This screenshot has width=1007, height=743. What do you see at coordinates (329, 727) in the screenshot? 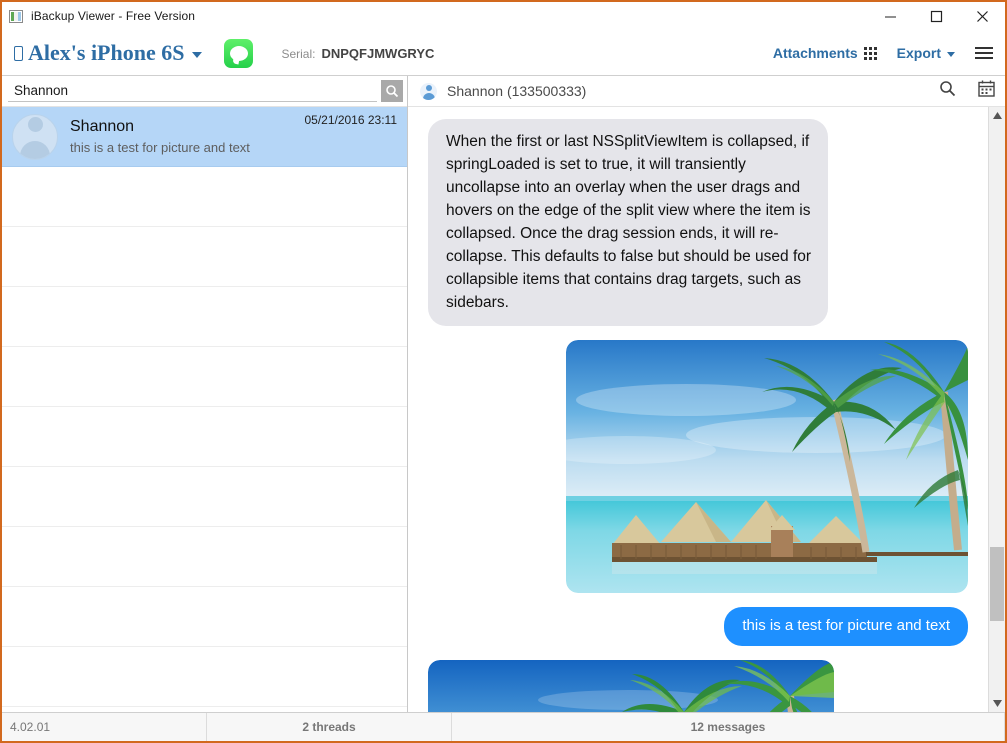
I see `status-threads-count: 2 threads` at bounding box center [329, 727].